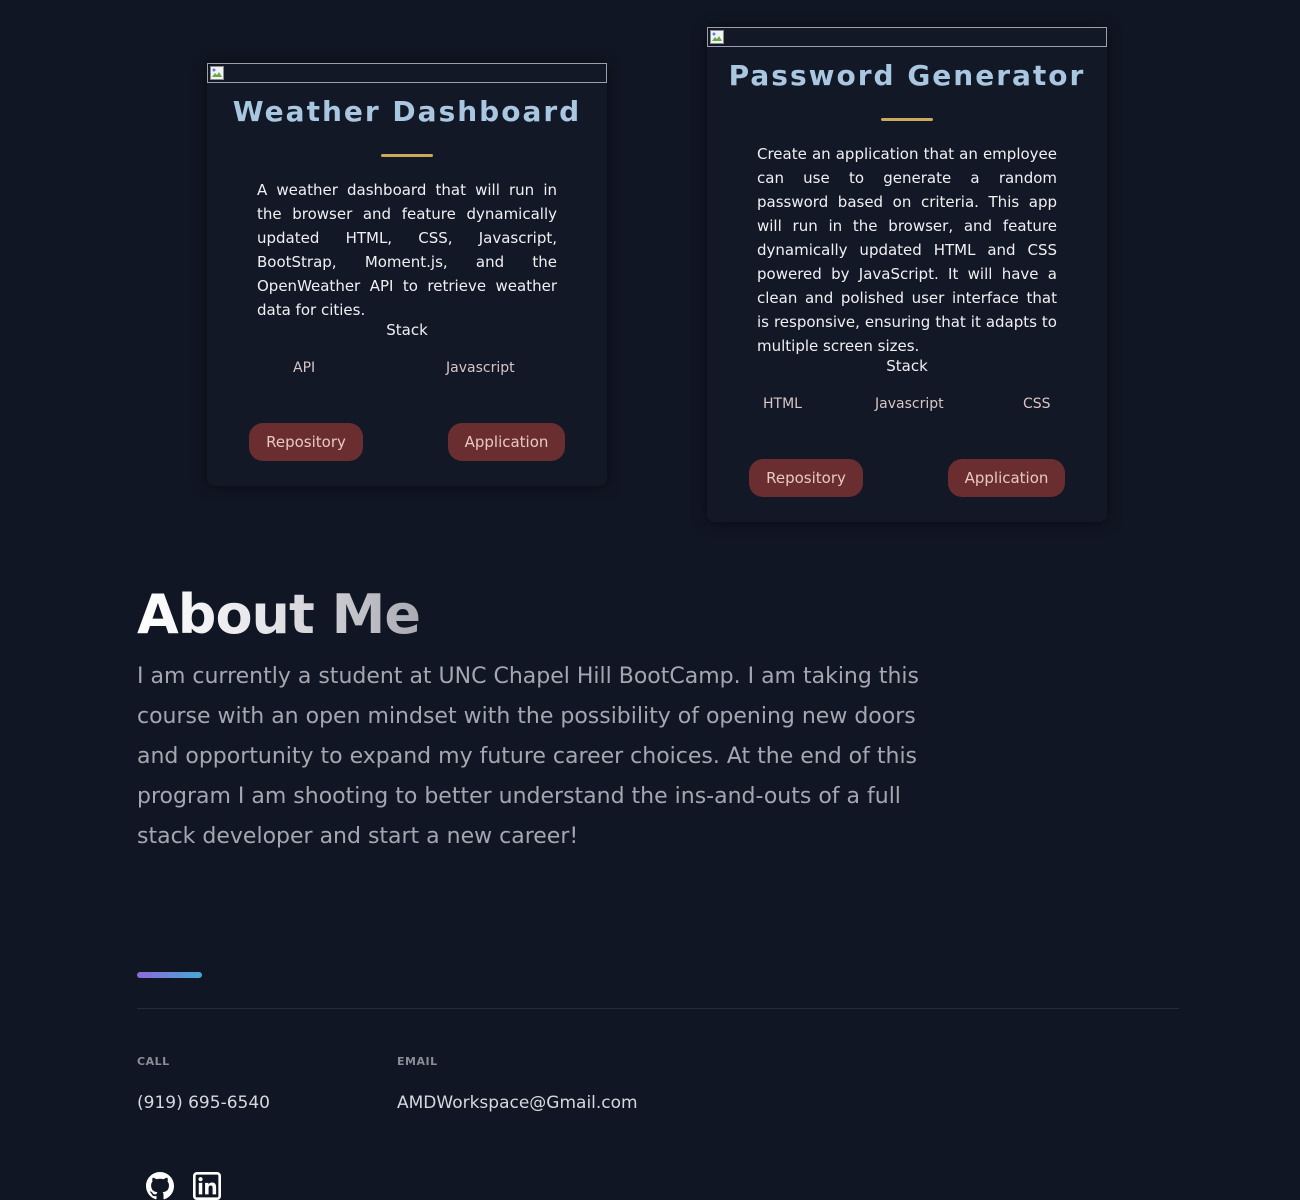 The width and height of the screenshot is (1300, 1200). I want to click on footer-divider, so click(658, 1008).